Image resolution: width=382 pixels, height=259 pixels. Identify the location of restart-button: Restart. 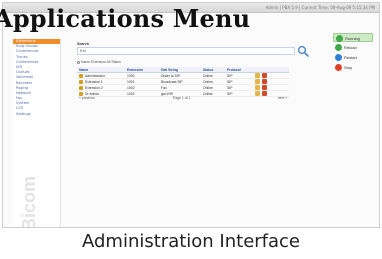
(353, 57).